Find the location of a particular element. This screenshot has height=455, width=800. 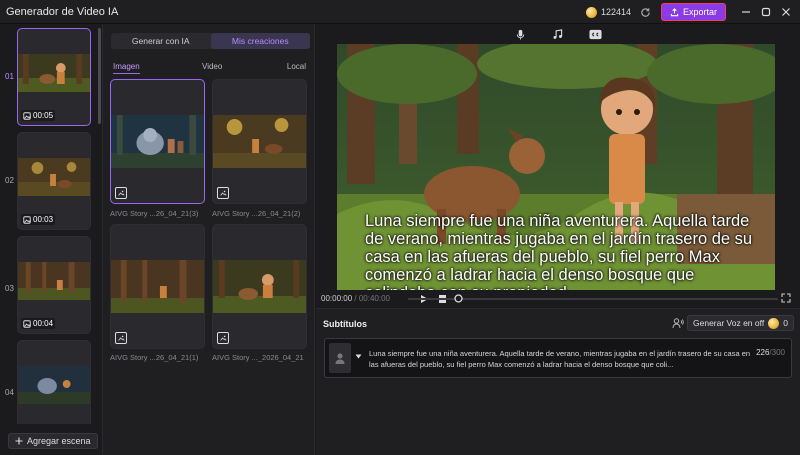

preview-toolbar is located at coordinates (558, 34).